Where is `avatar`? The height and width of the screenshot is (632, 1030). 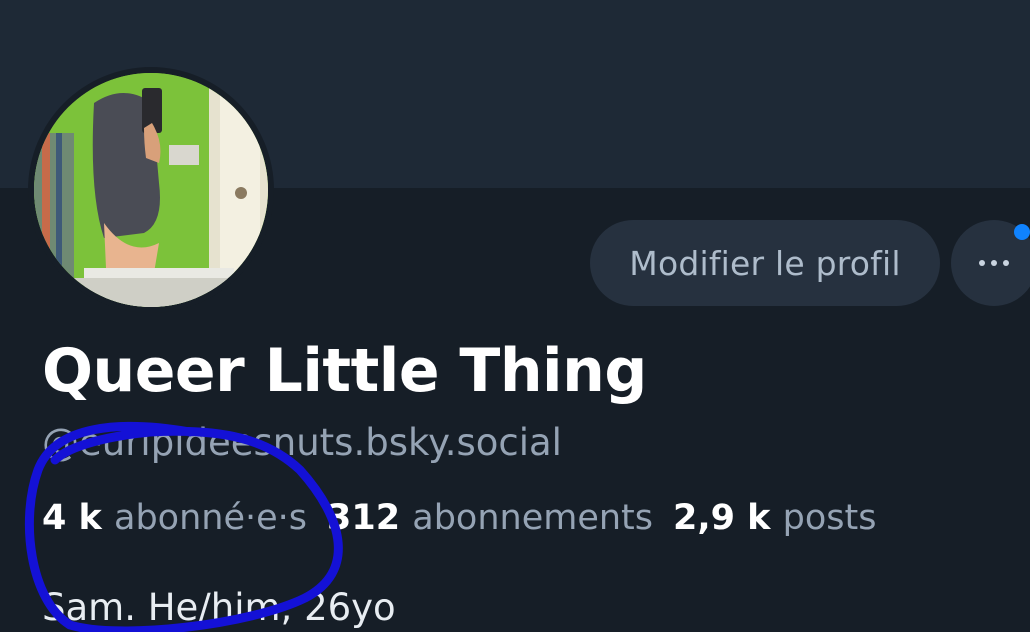
avatar is located at coordinates (151, 190).